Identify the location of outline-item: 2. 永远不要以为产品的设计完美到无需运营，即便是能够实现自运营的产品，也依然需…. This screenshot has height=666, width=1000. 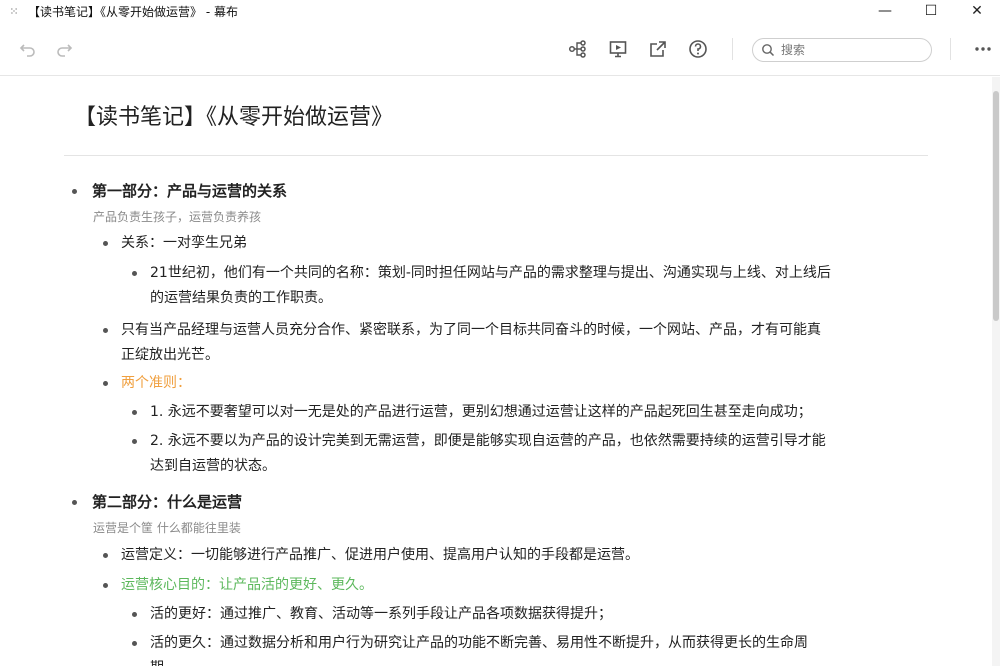
(531, 454).